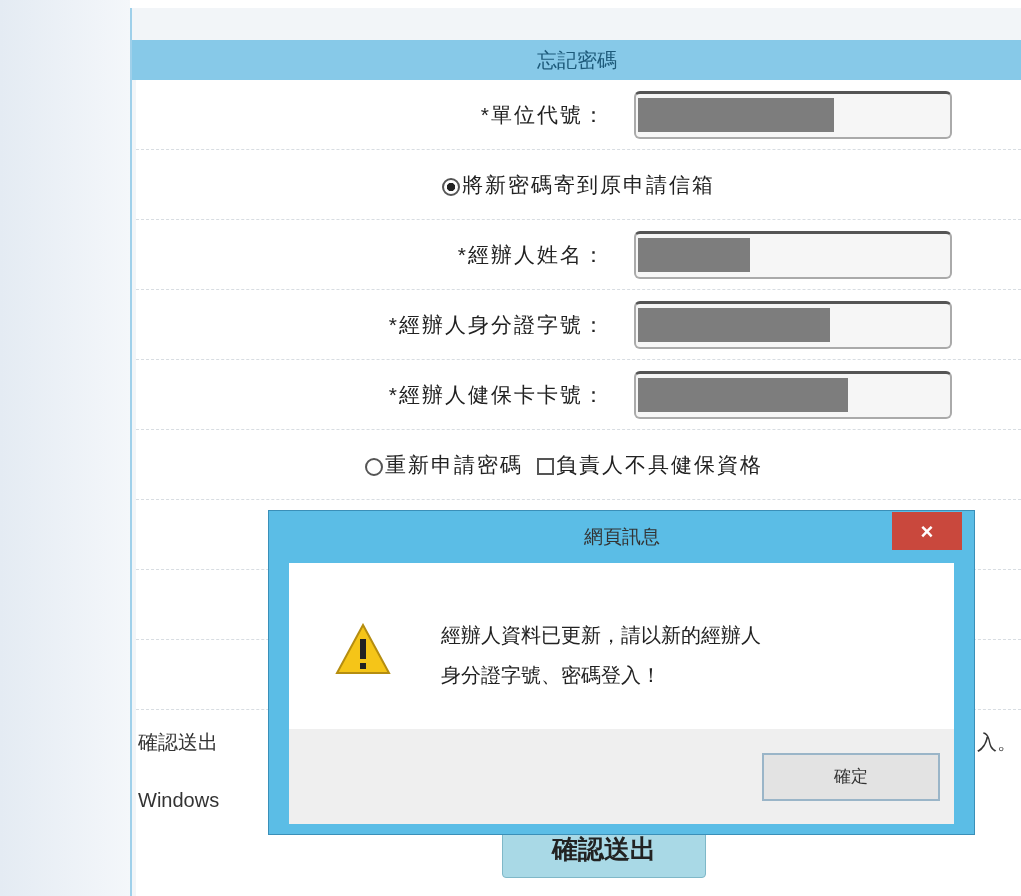 The height and width of the screenshot is (896, 1021). I want to click on option-label: 重新申請密碼, so click(453, 464).